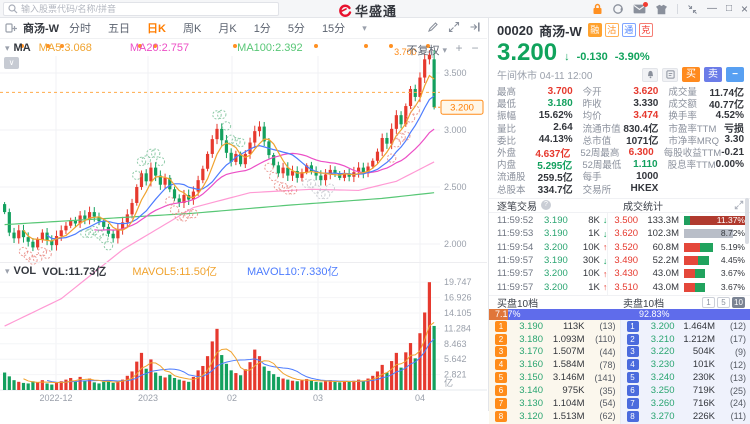  I want to click on stat-value: 3.330, so click(645, 103).